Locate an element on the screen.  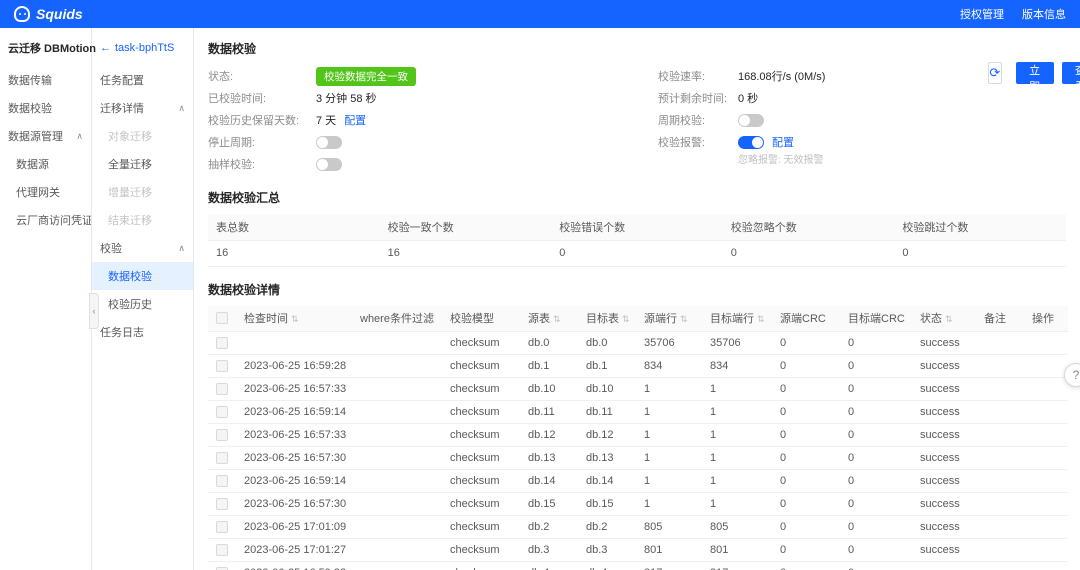
view-log-button: 查看日志 is located at coordinates (1070, 93).